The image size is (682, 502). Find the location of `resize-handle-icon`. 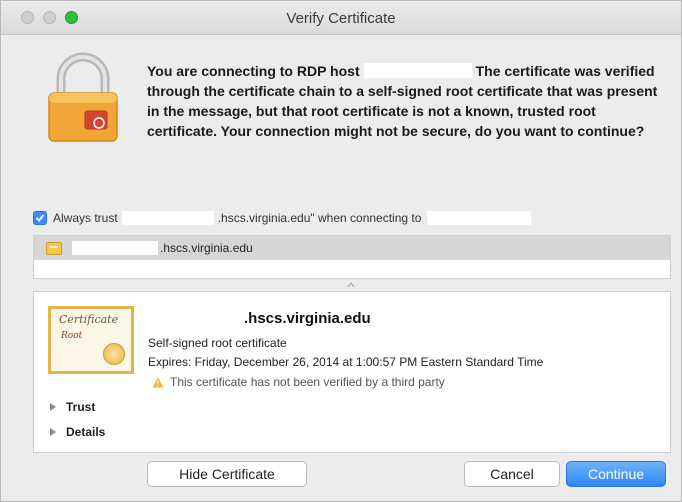

resize-handle-icon is located at coordinates (351, 285).